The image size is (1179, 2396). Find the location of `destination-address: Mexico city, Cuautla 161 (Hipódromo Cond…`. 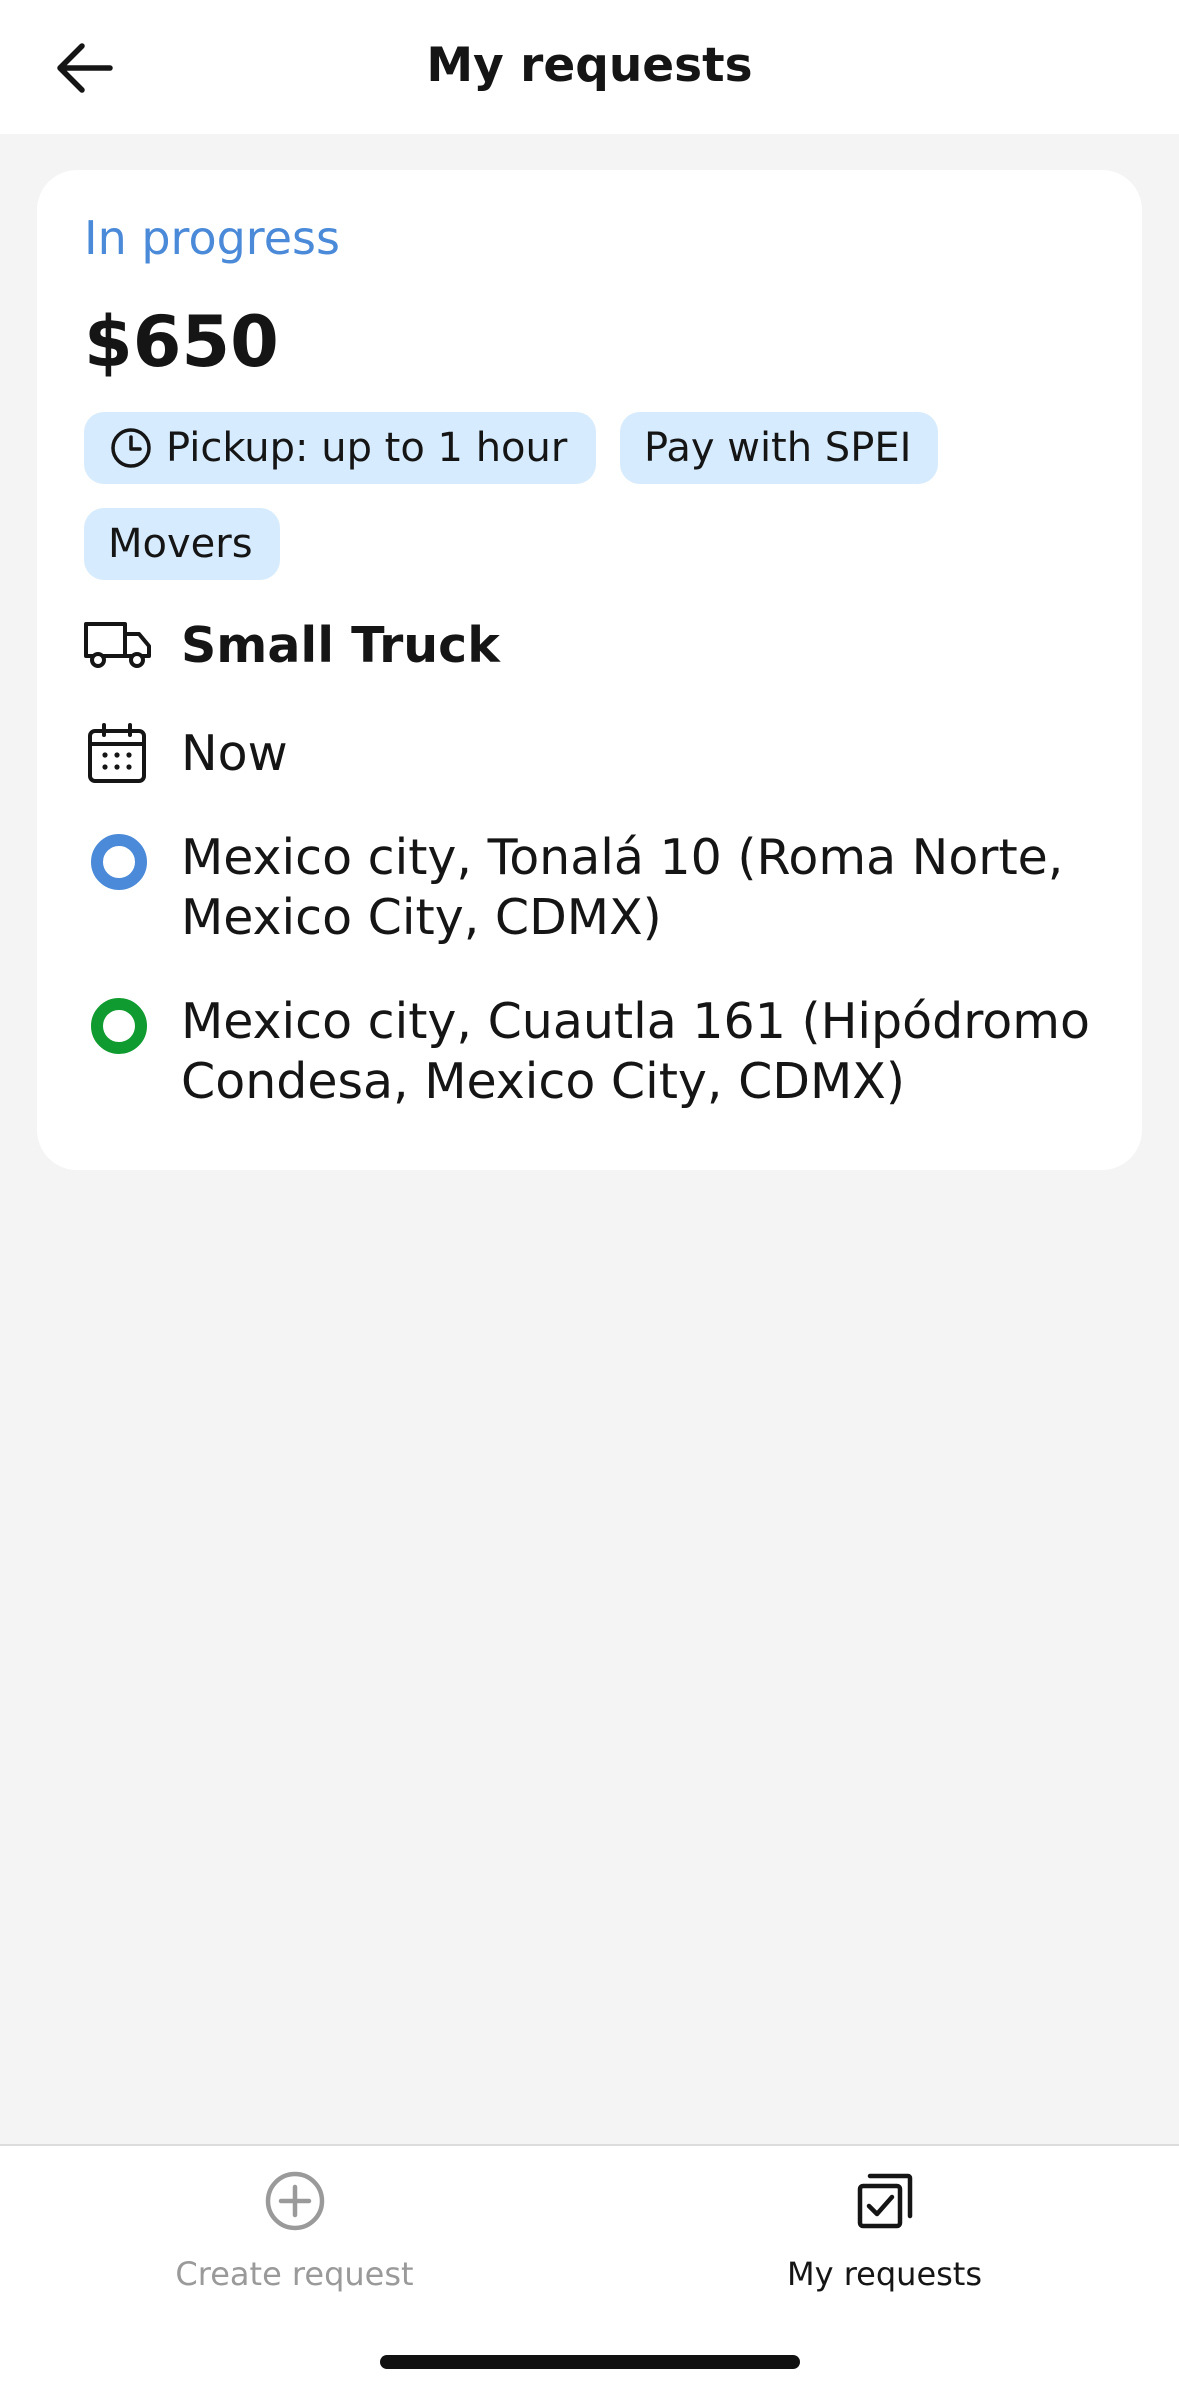

destination-address: Mexico city, Cuautla 161 (Hipódromo Cond… is located at coordinates (635, 1051).